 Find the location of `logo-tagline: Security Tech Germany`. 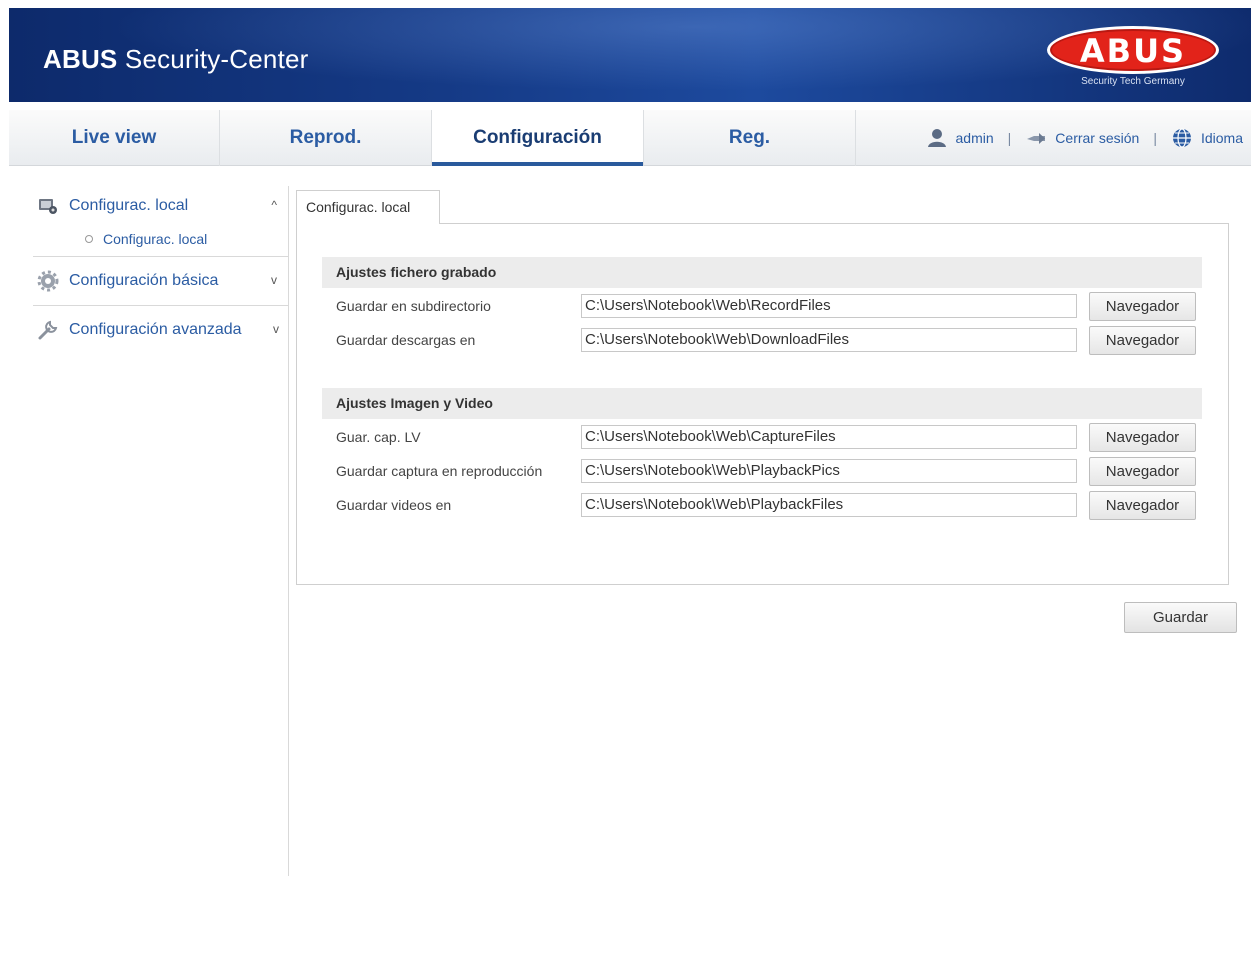

logo-tagline: Security Tech Germany is located at coordinates (1133, 81).